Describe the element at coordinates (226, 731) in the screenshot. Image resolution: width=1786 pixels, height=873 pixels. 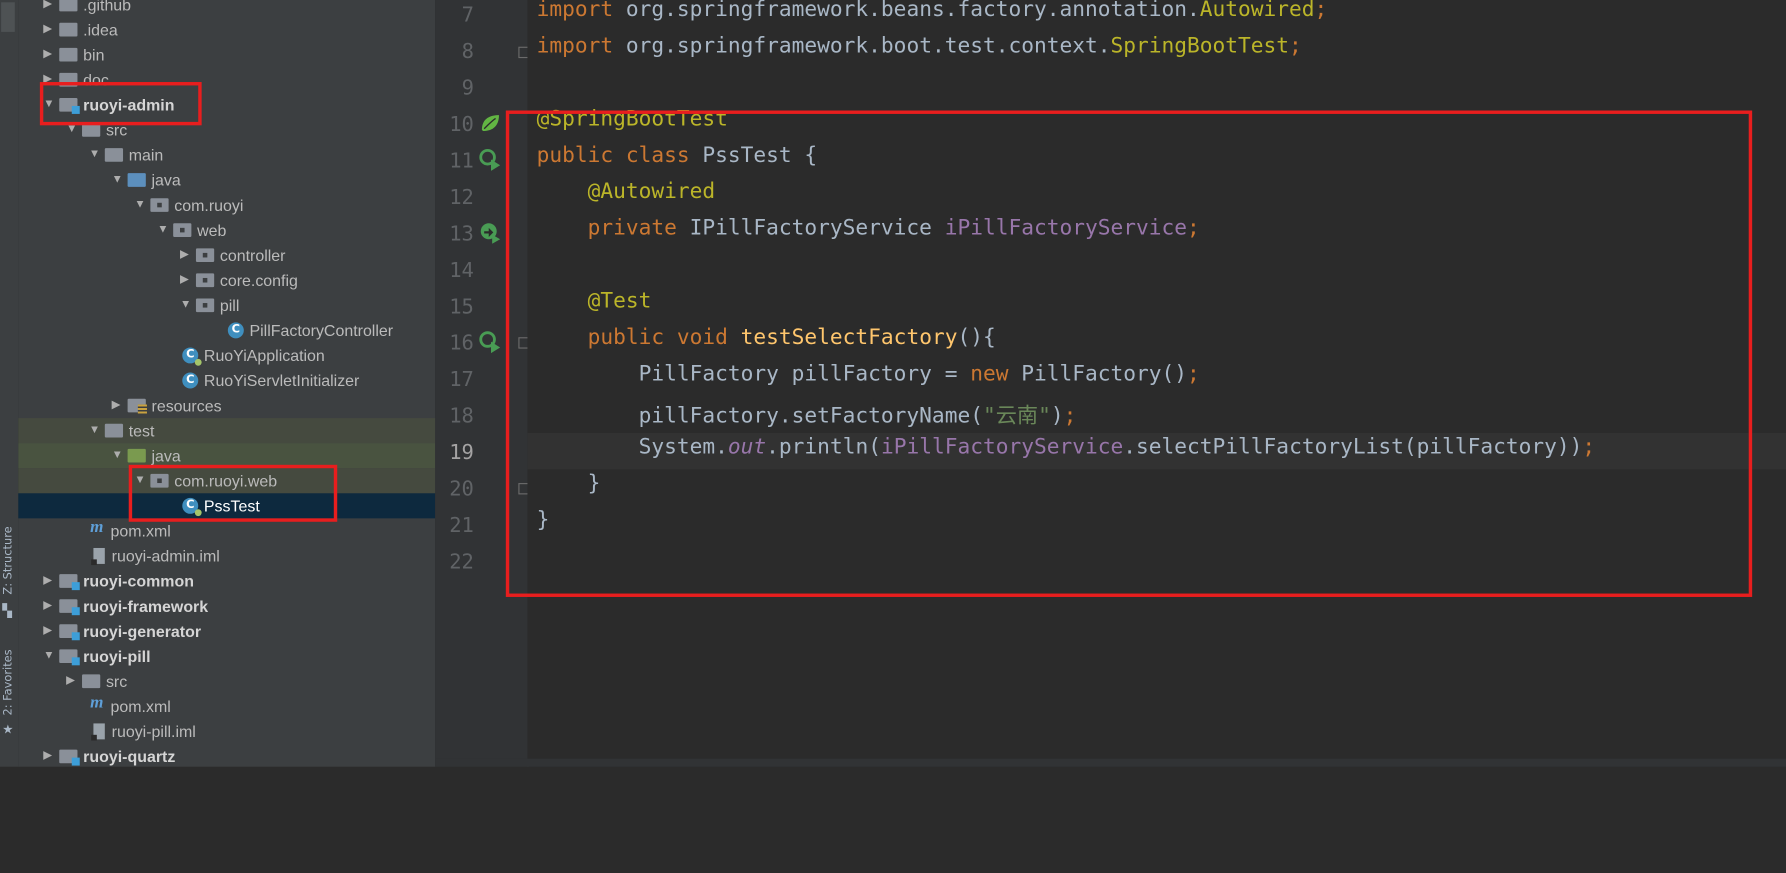
I see `tree-item-ruoyi-pill-iml: ruoyi-pill.iml` at that location.